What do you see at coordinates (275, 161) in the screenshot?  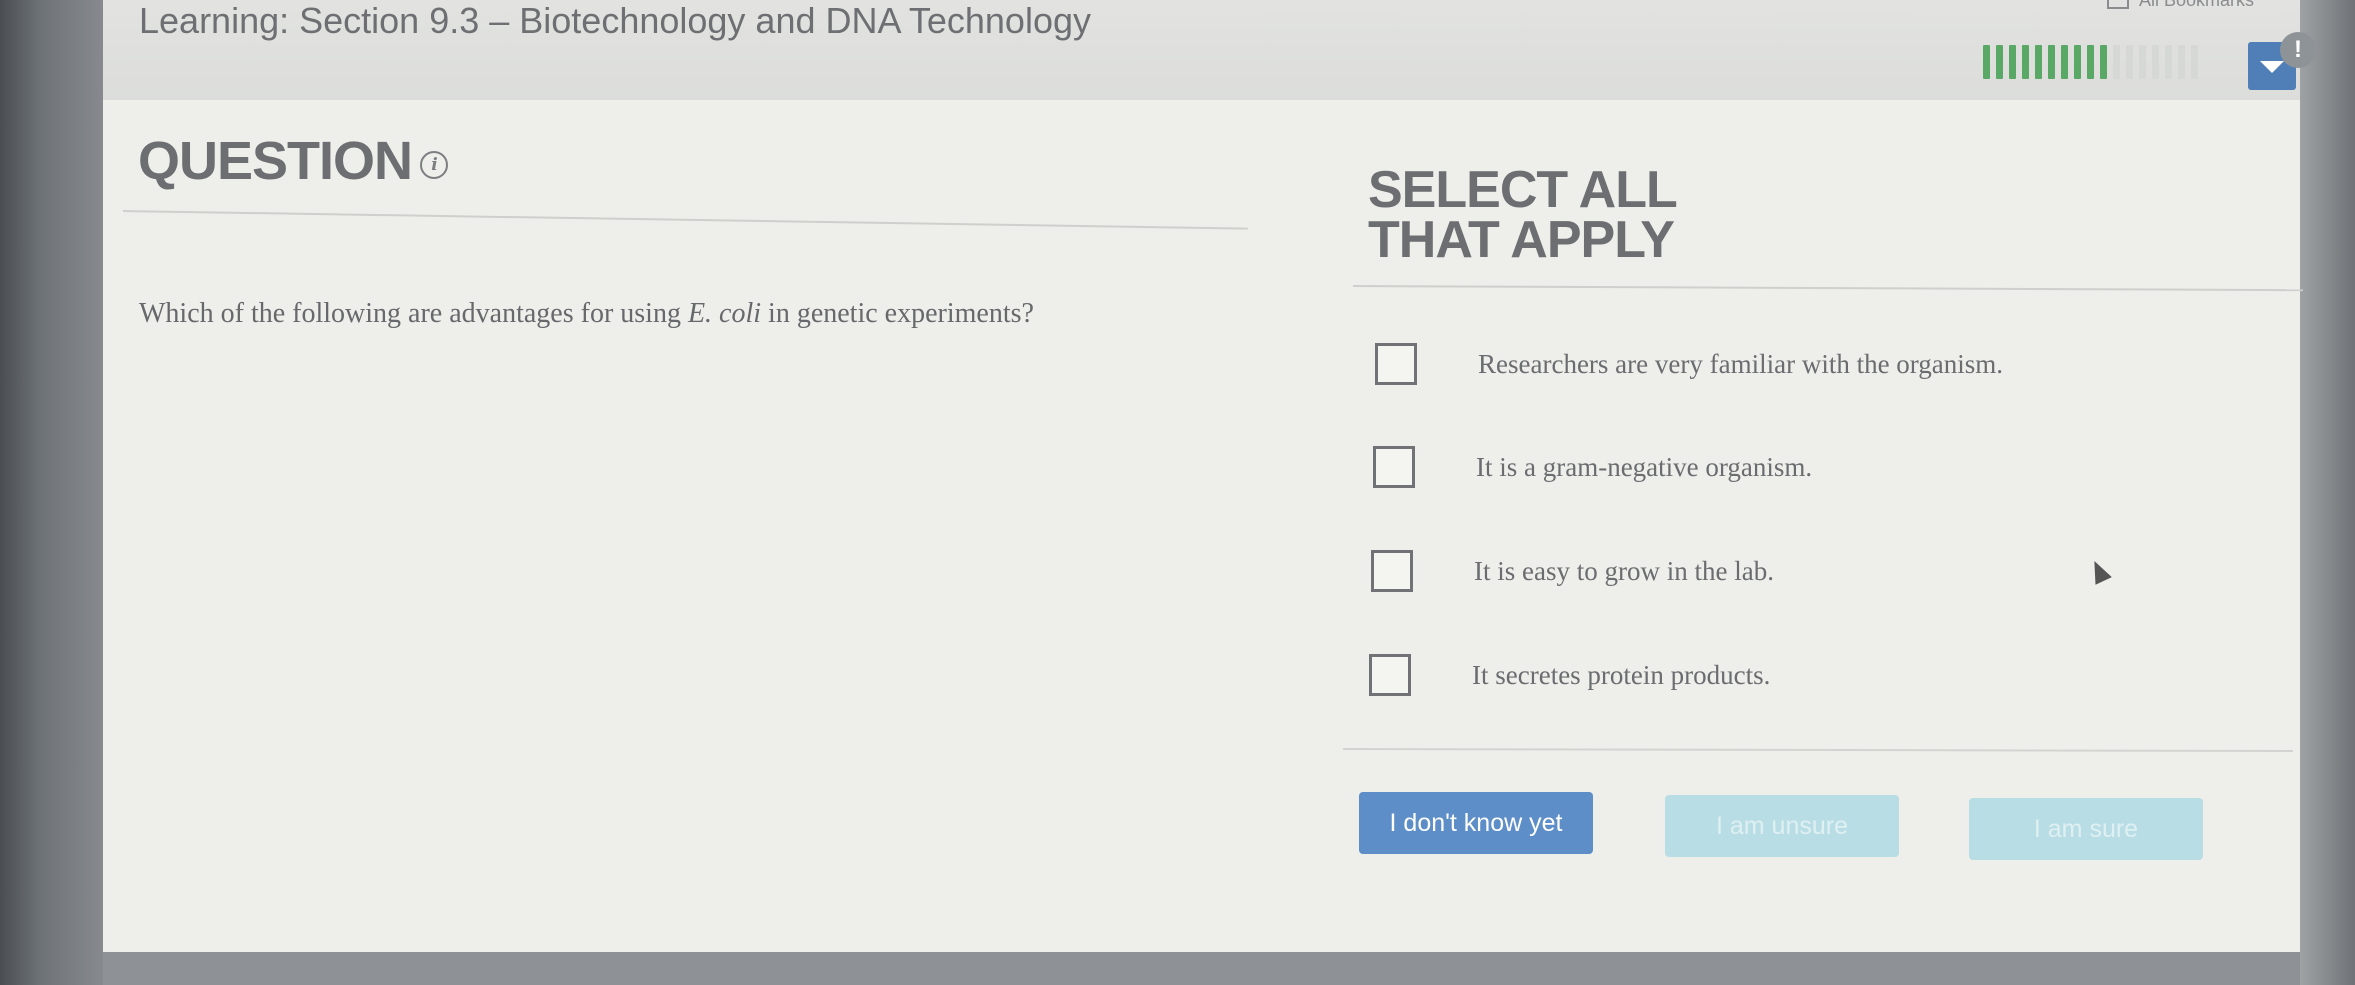 I see `question-heading-label: QUESTION` at bounding box center [275, 161].